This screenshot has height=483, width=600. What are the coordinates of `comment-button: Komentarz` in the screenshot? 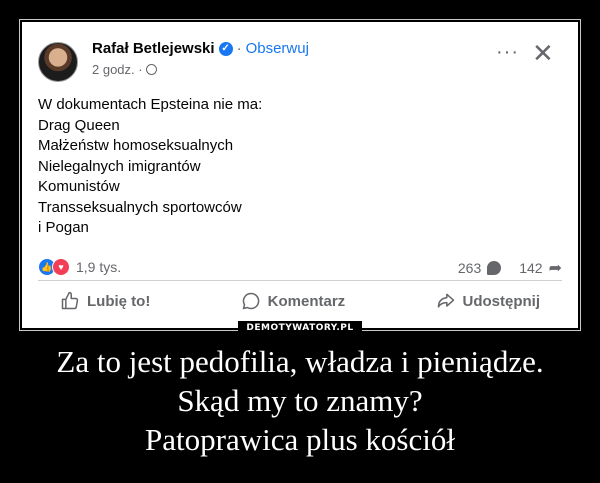 It's located at (293, 301).